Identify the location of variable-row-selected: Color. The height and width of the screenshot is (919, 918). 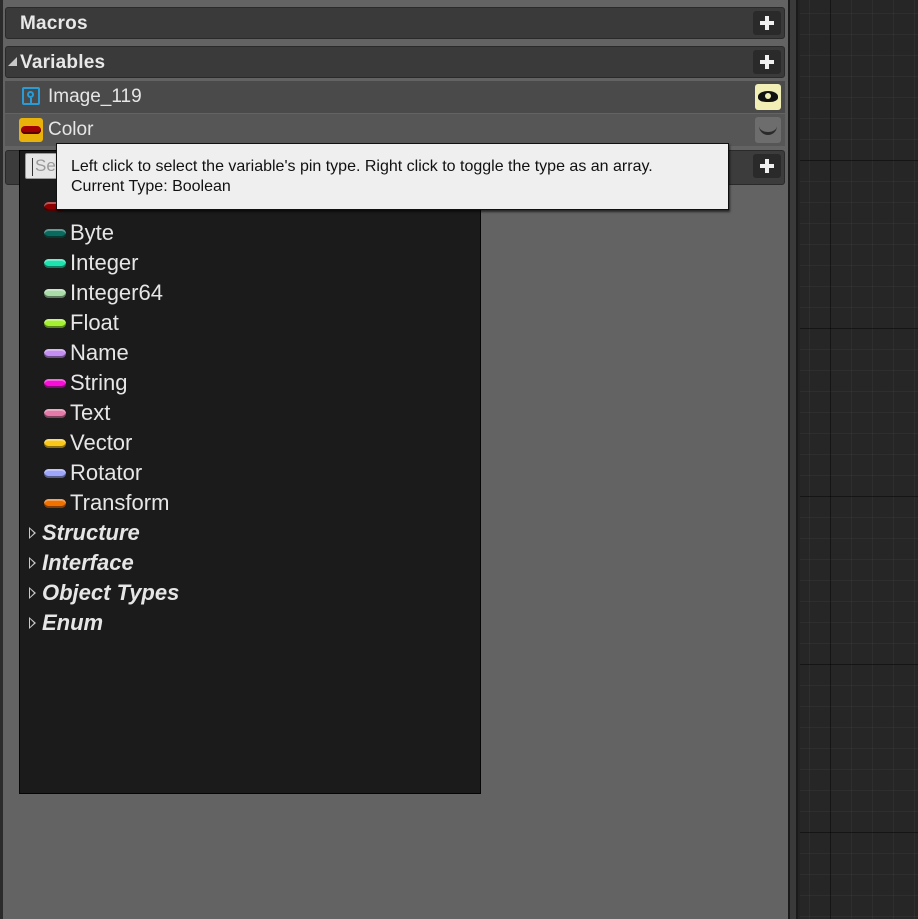
(395, 130).